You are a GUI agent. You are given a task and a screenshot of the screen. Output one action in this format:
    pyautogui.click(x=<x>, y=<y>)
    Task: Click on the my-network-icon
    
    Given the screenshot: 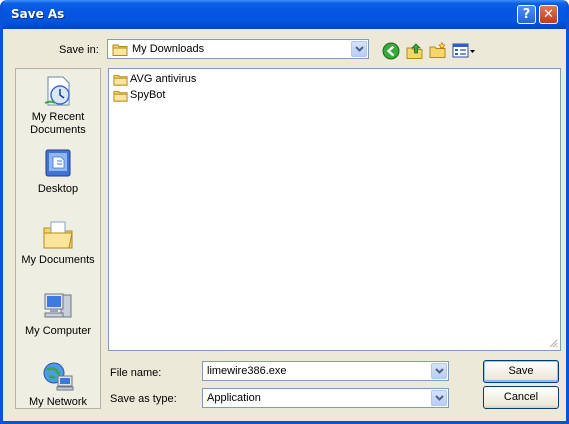 What is the action you would take?
    pyautogui.click(x=58, y=376)
    